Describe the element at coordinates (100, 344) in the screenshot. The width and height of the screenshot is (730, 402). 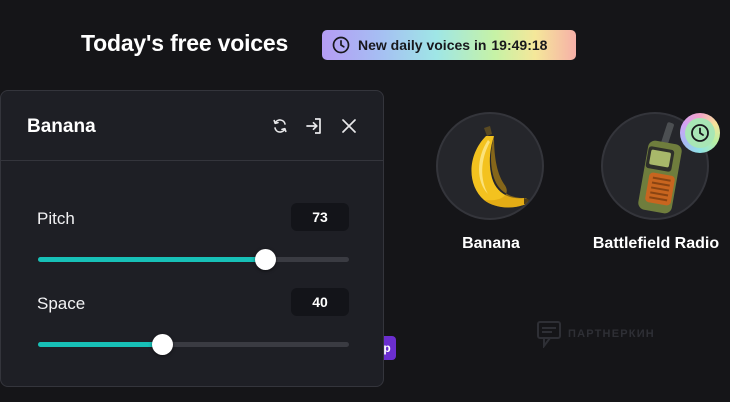
I see `space-slider-fill` at that location.